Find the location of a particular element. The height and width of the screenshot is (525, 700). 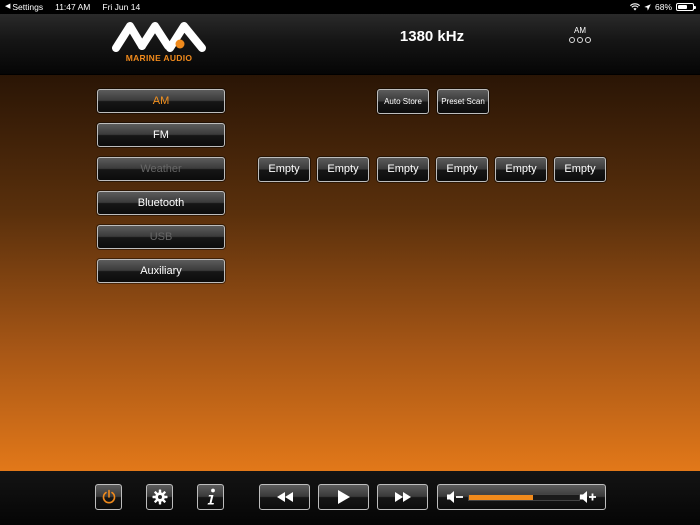

preset-6-button: Empty is located at coordinates (580, 169).